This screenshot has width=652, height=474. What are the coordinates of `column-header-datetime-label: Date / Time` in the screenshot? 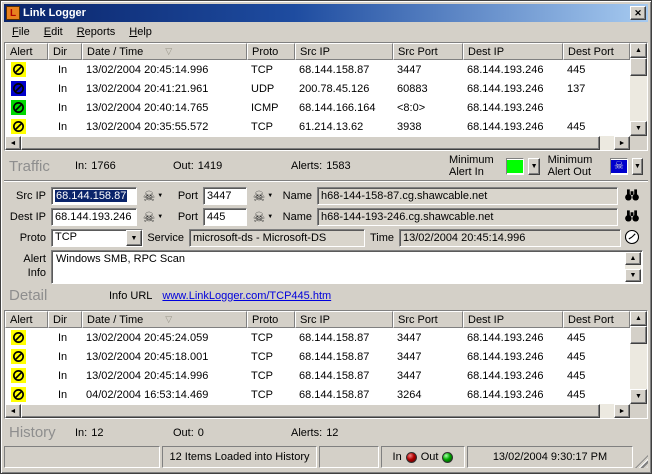 It's located at (115, 51).